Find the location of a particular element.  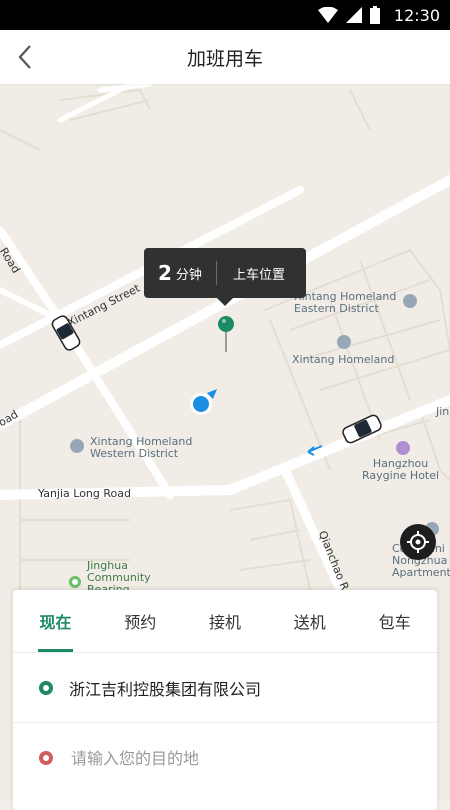

origin-dot-icon is located at coordinates (46, 687).